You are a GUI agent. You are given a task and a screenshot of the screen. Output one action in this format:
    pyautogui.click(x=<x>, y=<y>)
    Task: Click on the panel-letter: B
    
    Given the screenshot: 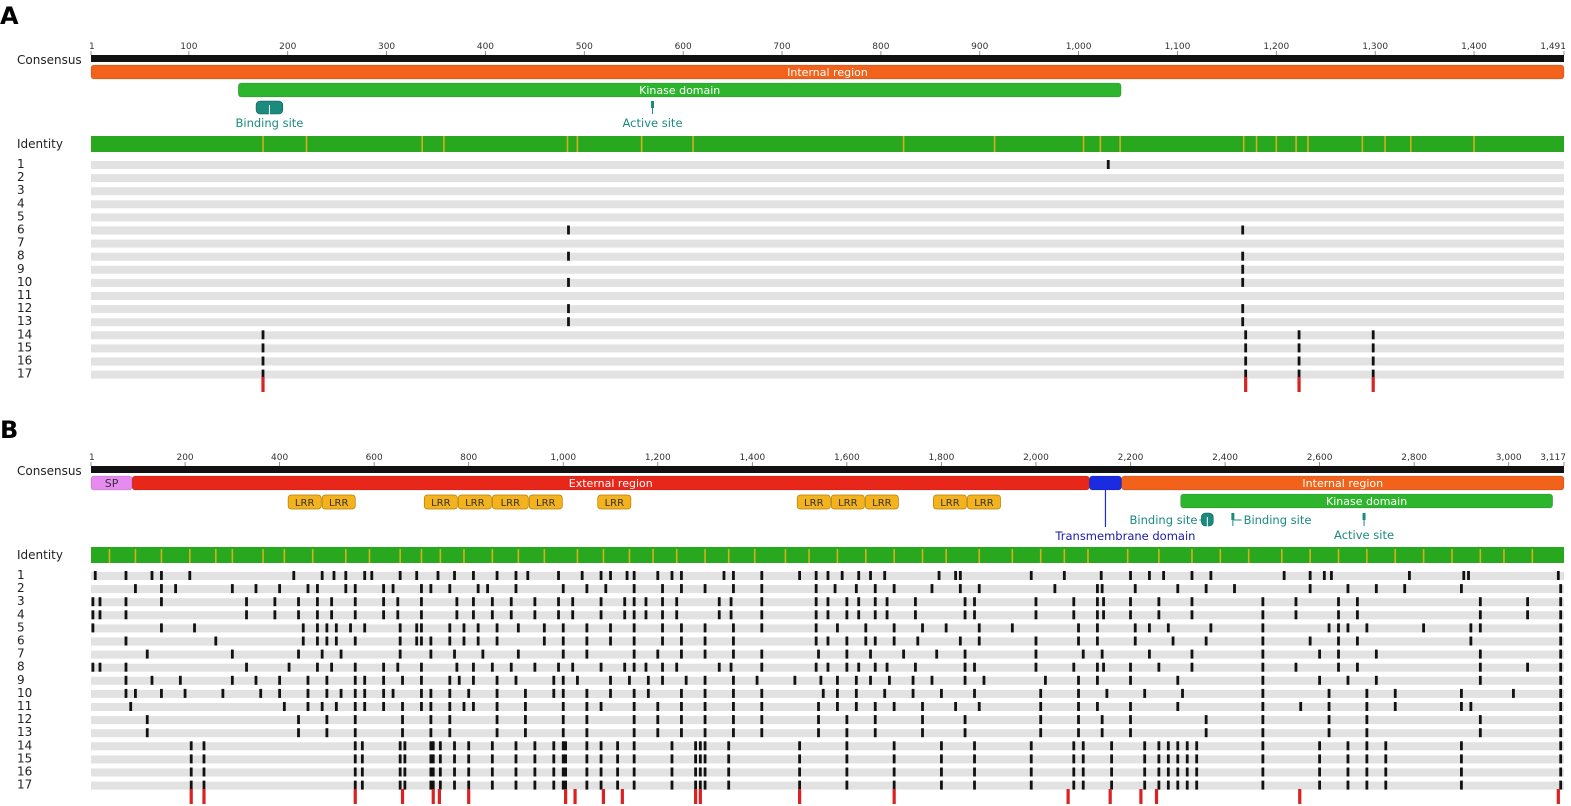 What is the action you would take?
    pyautogui.click(x=9, y=430)
    